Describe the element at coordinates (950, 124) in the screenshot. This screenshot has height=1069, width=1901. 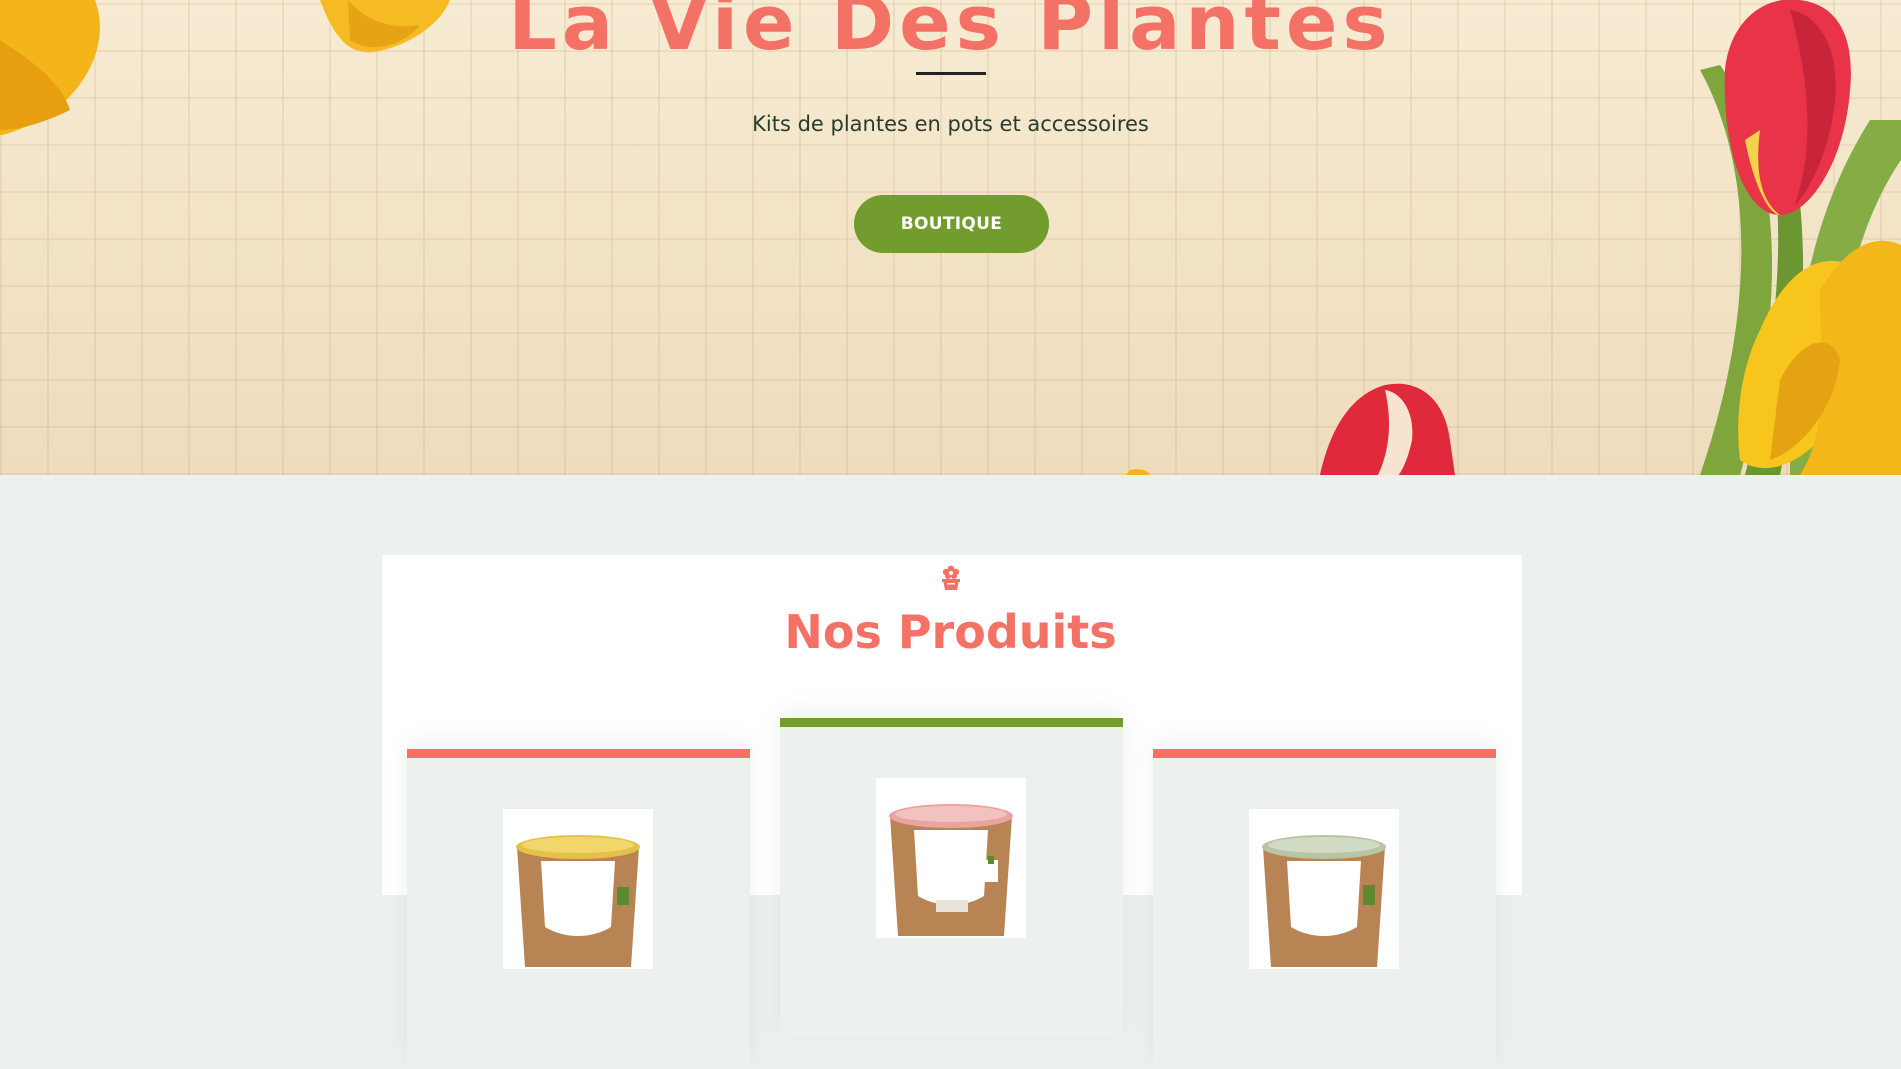
I see `hero-subtitle: Kits de plantes en pots et accessoires` at that location.